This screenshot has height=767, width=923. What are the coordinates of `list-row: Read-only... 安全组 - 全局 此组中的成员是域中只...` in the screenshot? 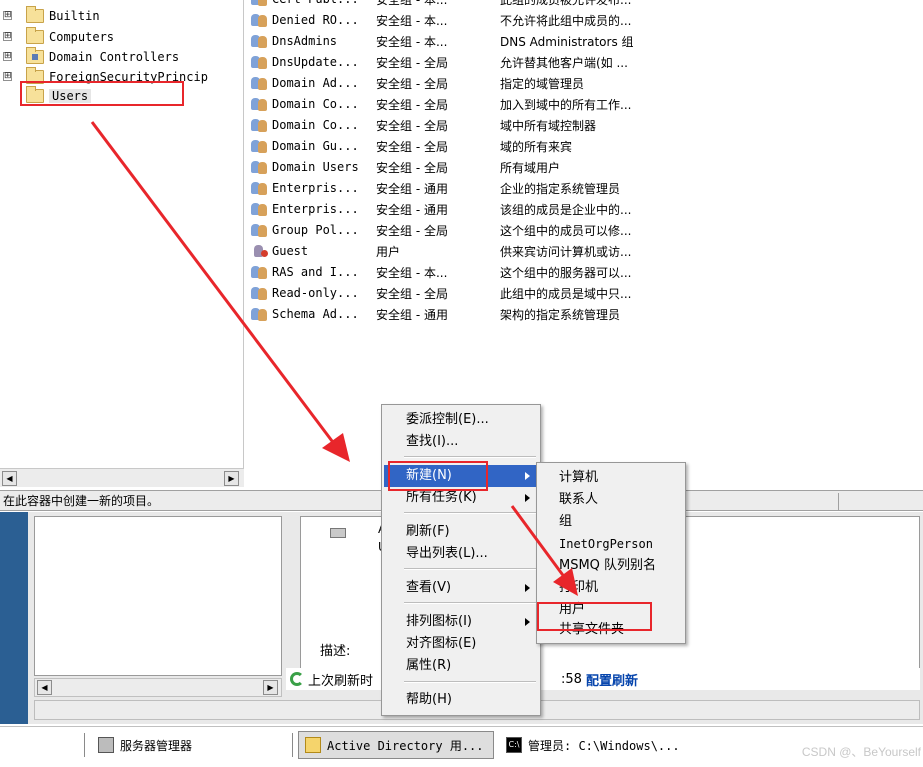 It's located at (580, 293).